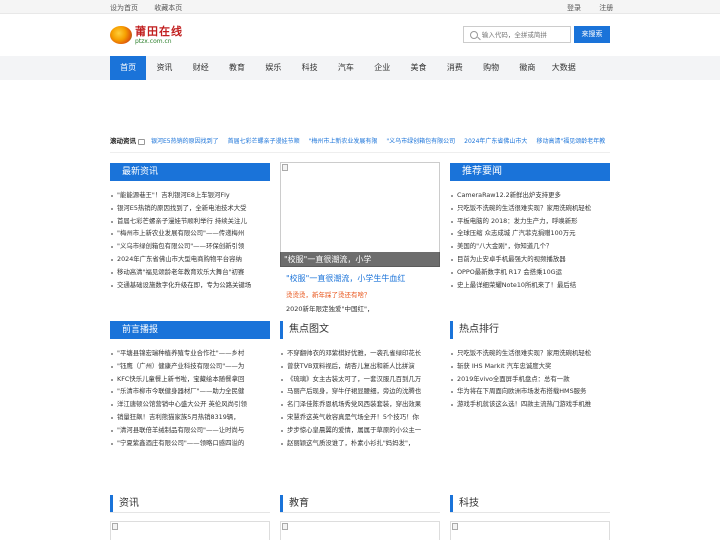  Describe the element at coordinates (360, 366) in the screenshot. I see `list-item: 曾获TVB双料视后，胡杏儿复出和新人比拼演` at that location.